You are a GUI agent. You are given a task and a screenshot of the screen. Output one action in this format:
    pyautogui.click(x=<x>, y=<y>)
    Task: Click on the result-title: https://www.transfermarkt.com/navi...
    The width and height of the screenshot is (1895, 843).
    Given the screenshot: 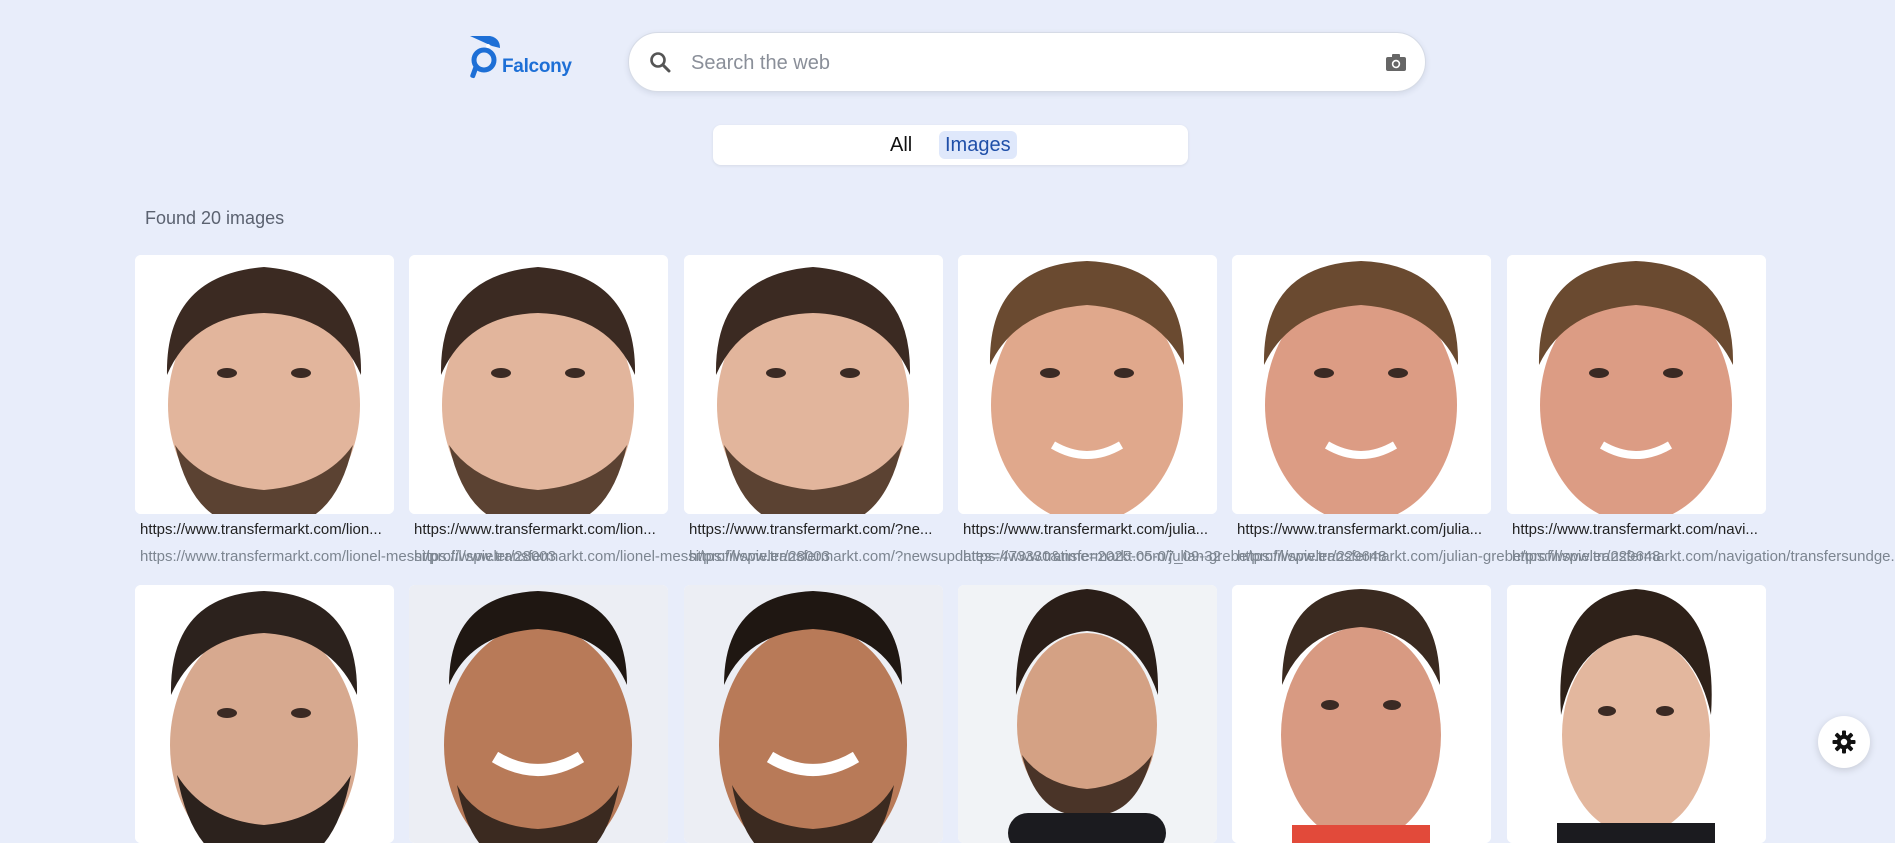 What is the action you would take?
    pyautogui.click(x=1635, y=529)
    